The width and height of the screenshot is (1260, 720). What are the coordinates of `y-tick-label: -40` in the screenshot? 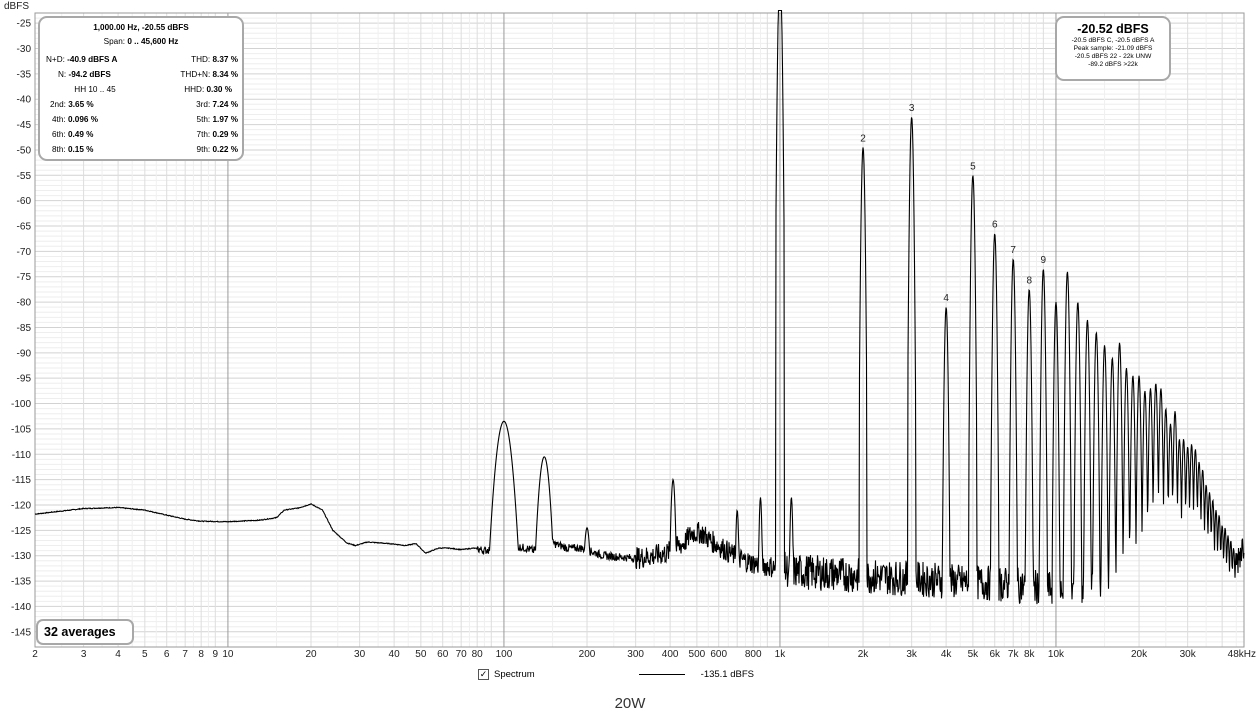 It's located at (24, 100).